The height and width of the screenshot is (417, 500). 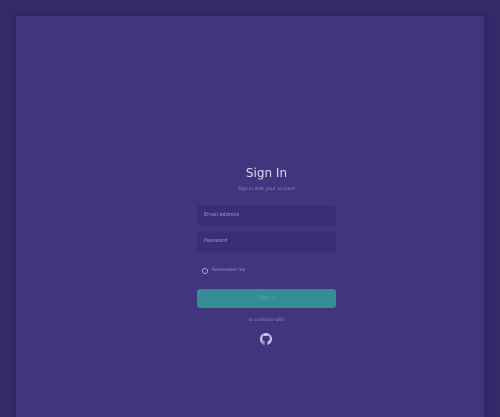 What do you see at coordinates (266, 241) in the screenshot?
I see `password-field: Password` at bounding box center [266, 241].